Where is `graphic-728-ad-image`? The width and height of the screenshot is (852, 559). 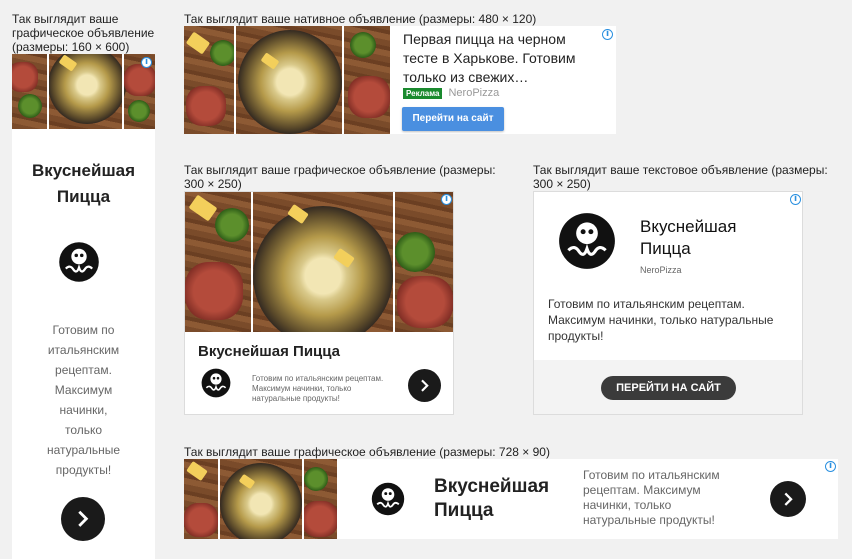
graphic-728-ad-image is located at coordinates (260, 499).